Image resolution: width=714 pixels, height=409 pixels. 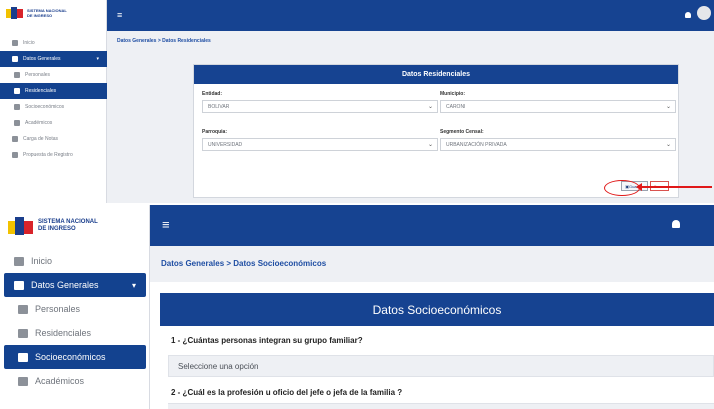 I want to click on document-icon, so click(x=15, y=139).